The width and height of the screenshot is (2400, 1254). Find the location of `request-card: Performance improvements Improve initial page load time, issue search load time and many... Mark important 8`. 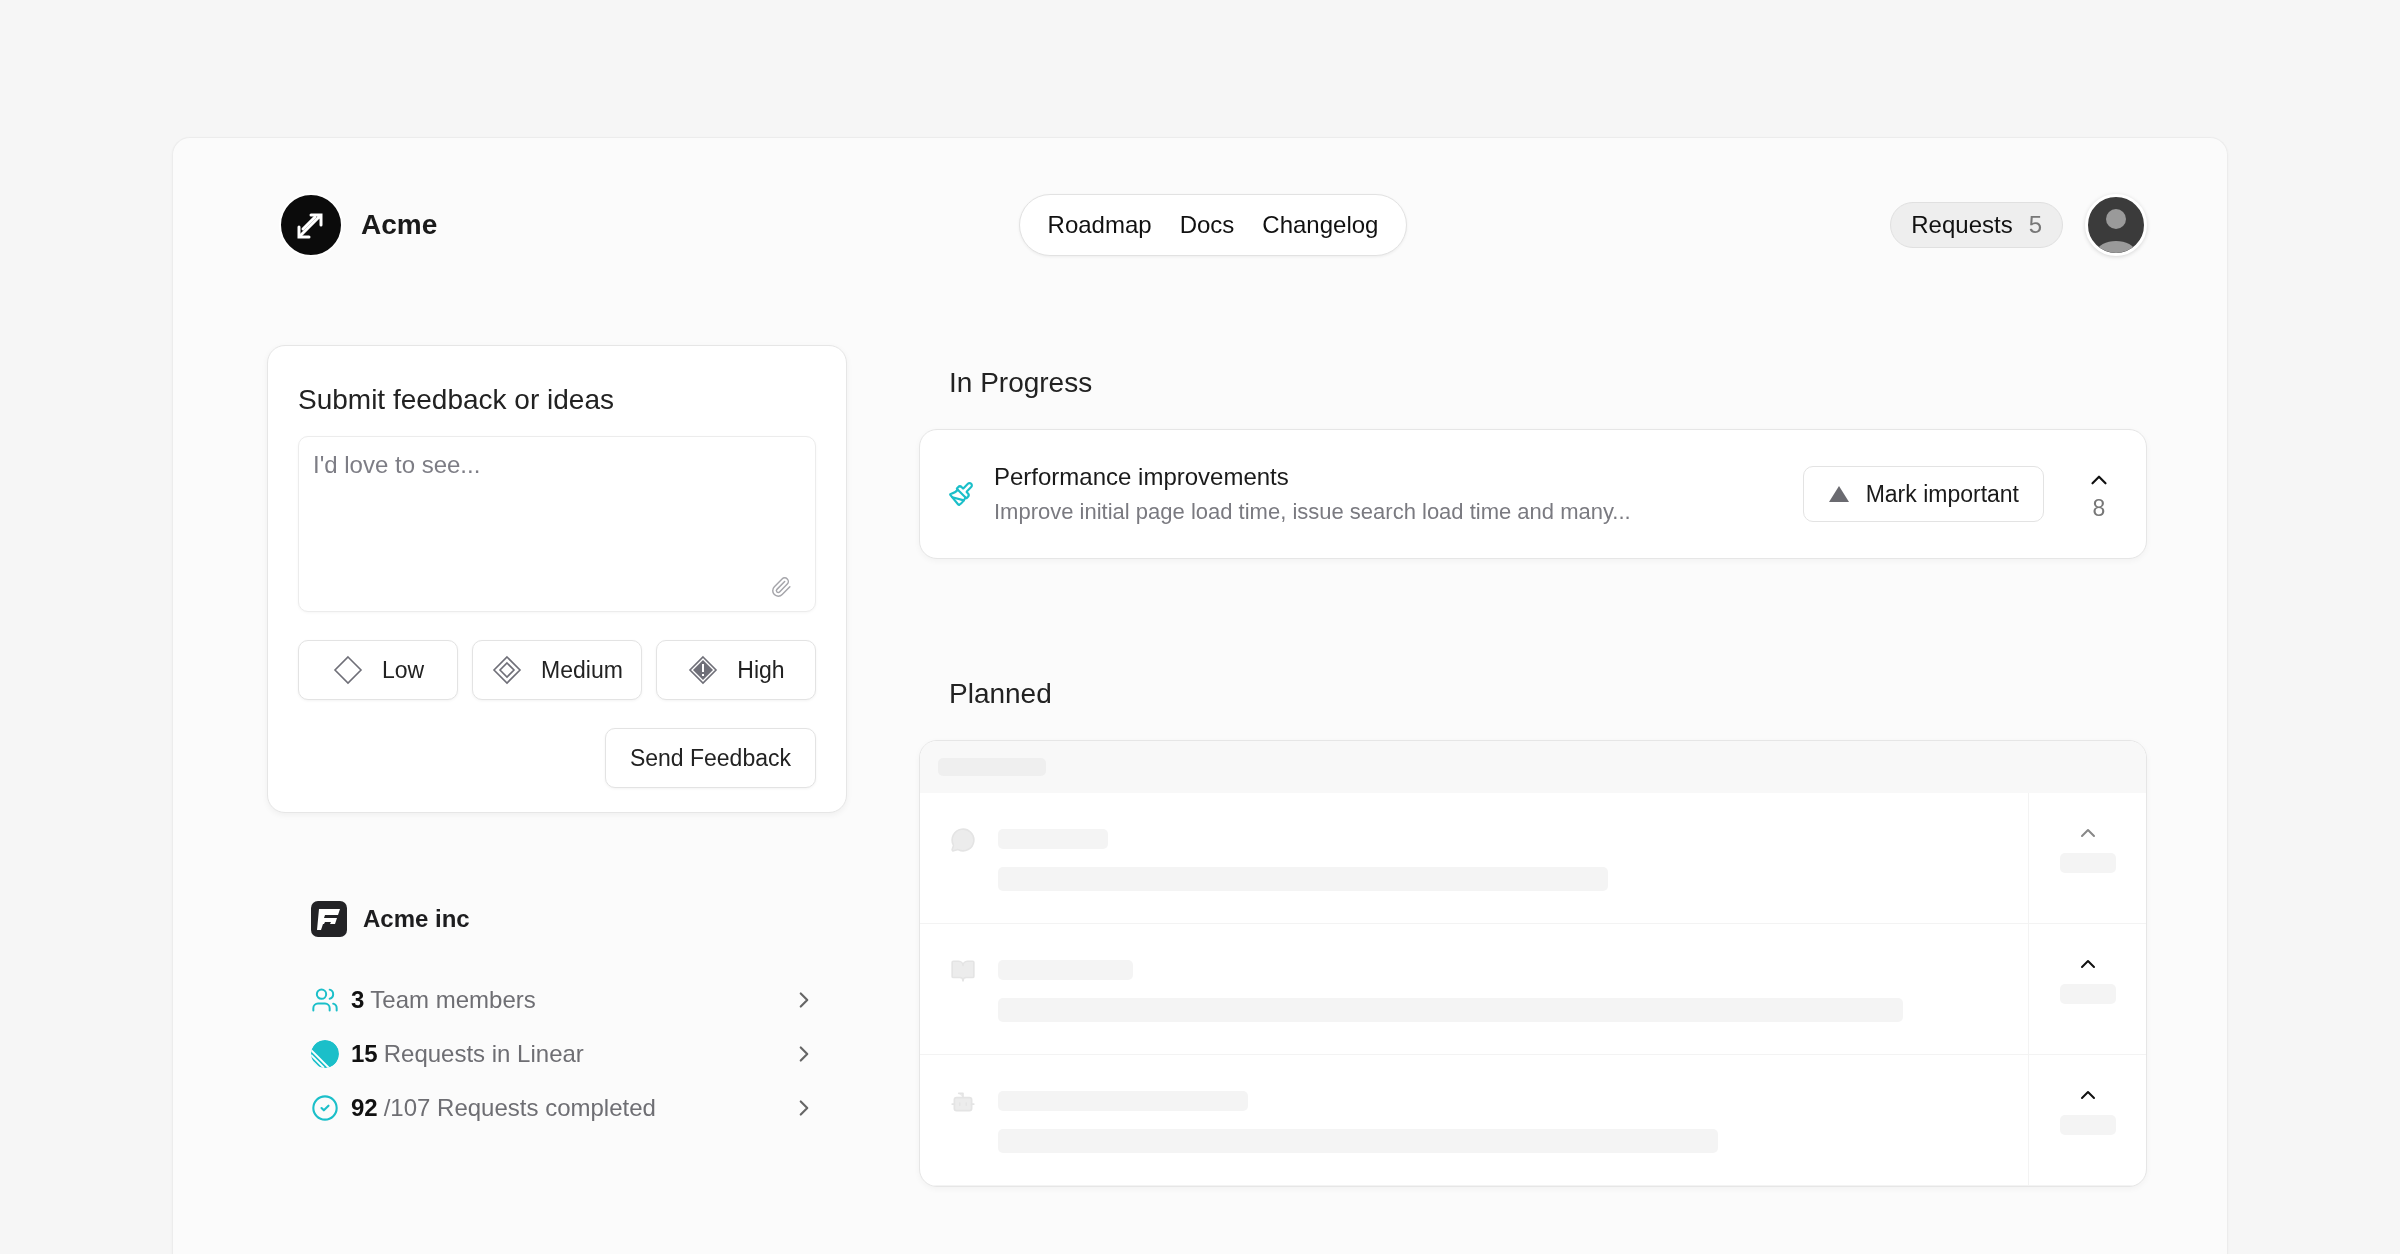

request-card: Performance improvements Improve initial page load time, issue search load time and many... Mark important 8 is located at coordinates (1533, 494).